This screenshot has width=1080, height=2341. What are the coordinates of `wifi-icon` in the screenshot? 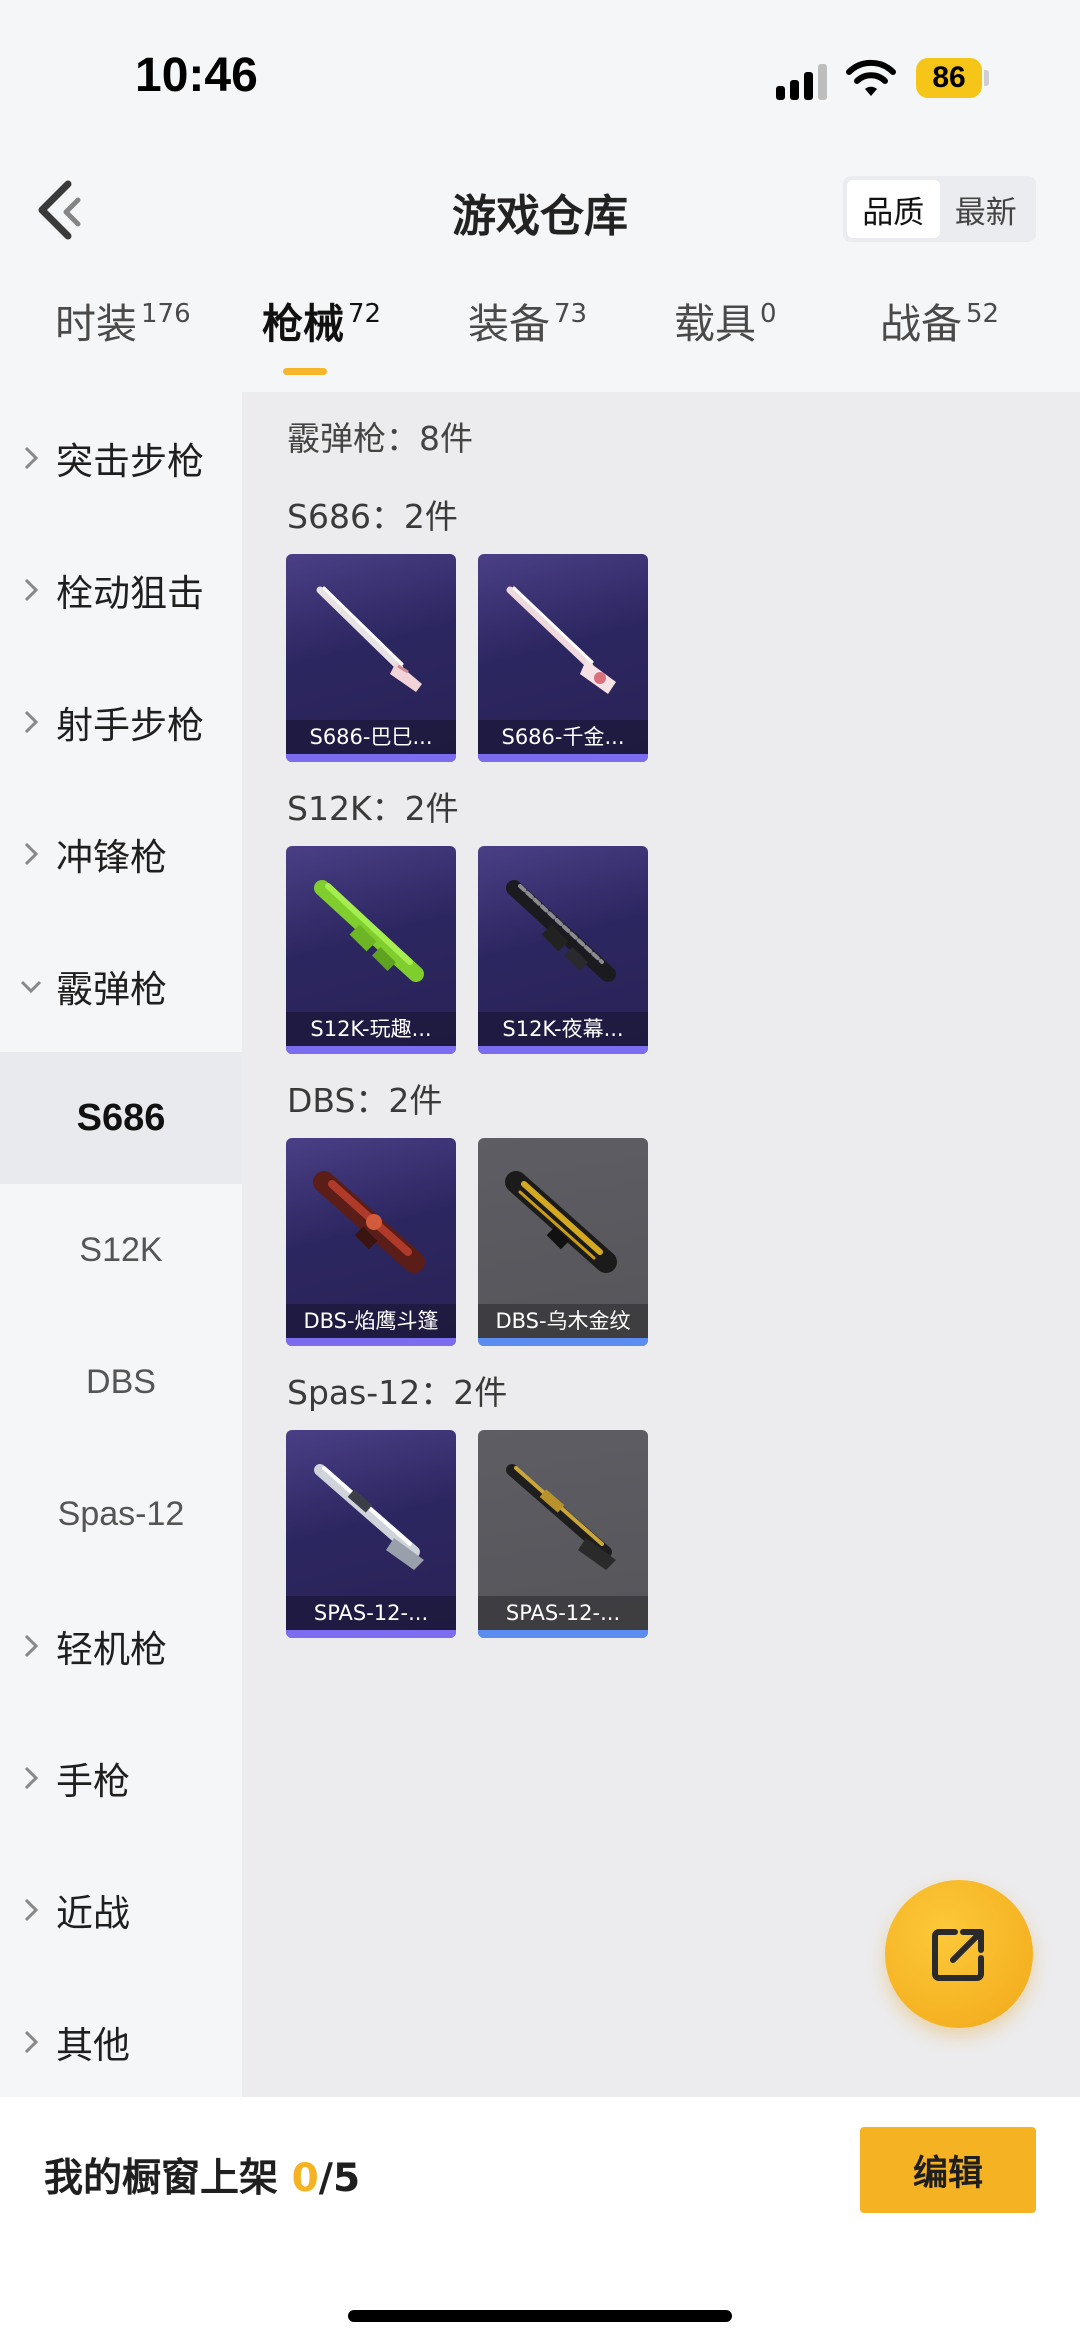 It's located at (871, 77).